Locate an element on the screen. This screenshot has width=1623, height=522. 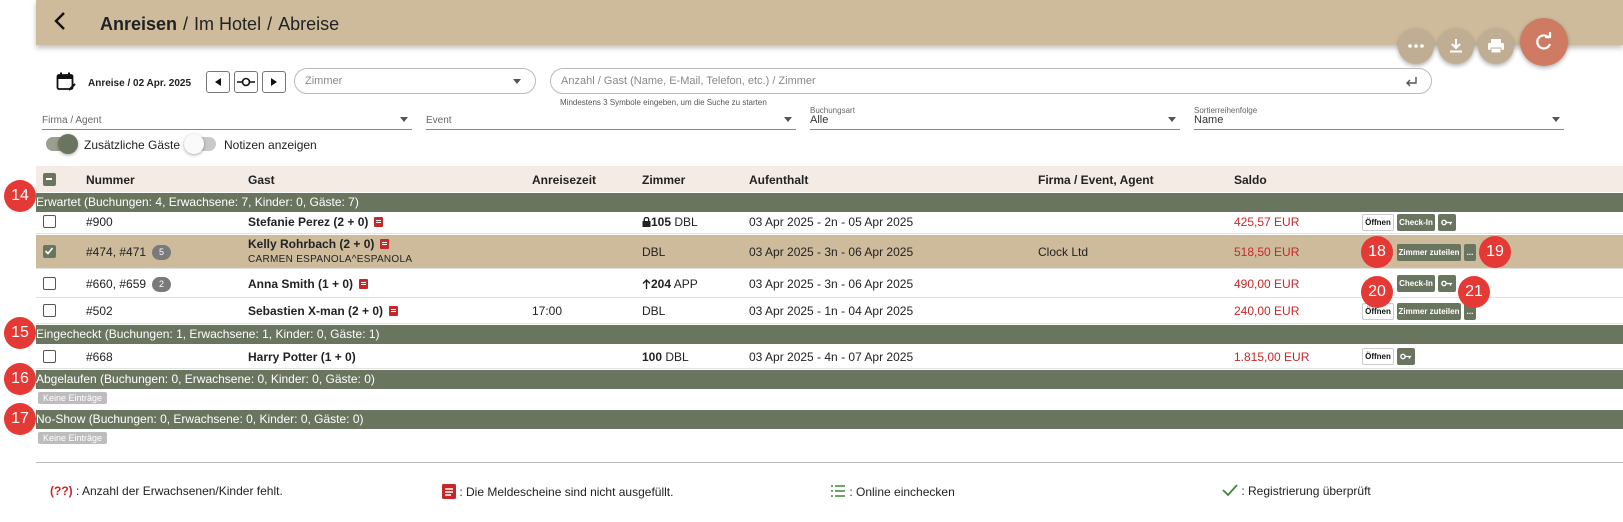
column-arrival-time: Anreisezeit is located at coordinates (564, 180).